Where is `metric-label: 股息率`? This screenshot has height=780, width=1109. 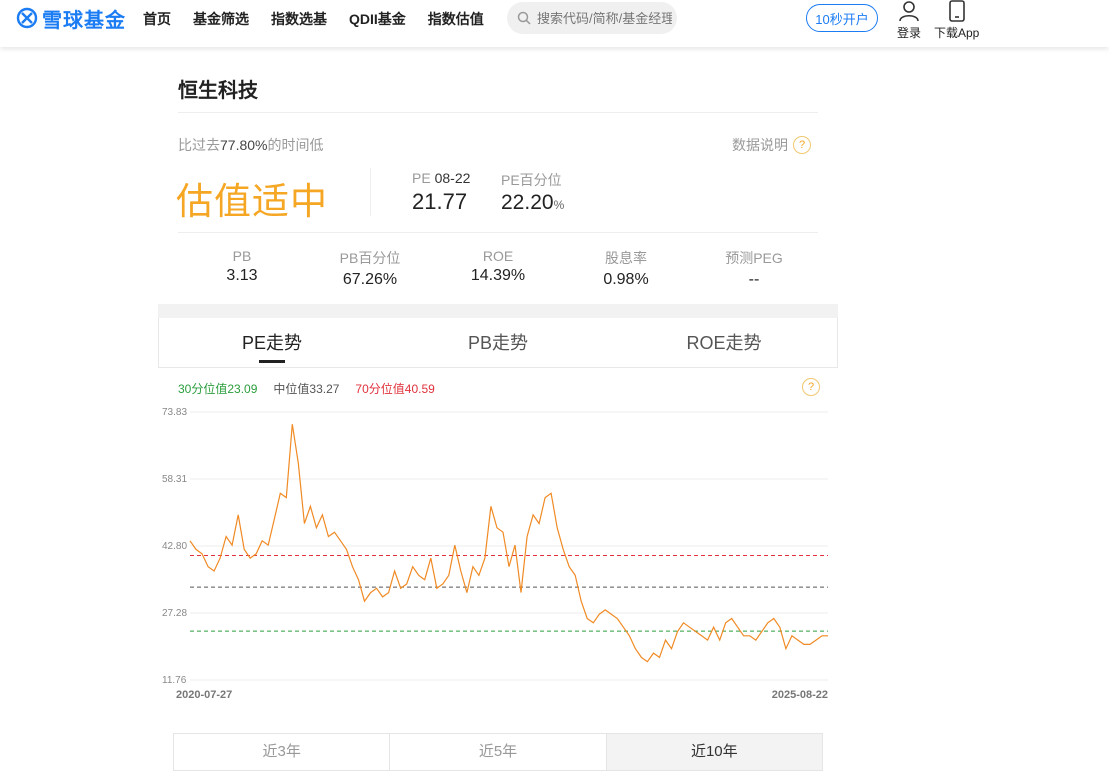
metric-label: 股息率 is located at coordinates (626, 258).